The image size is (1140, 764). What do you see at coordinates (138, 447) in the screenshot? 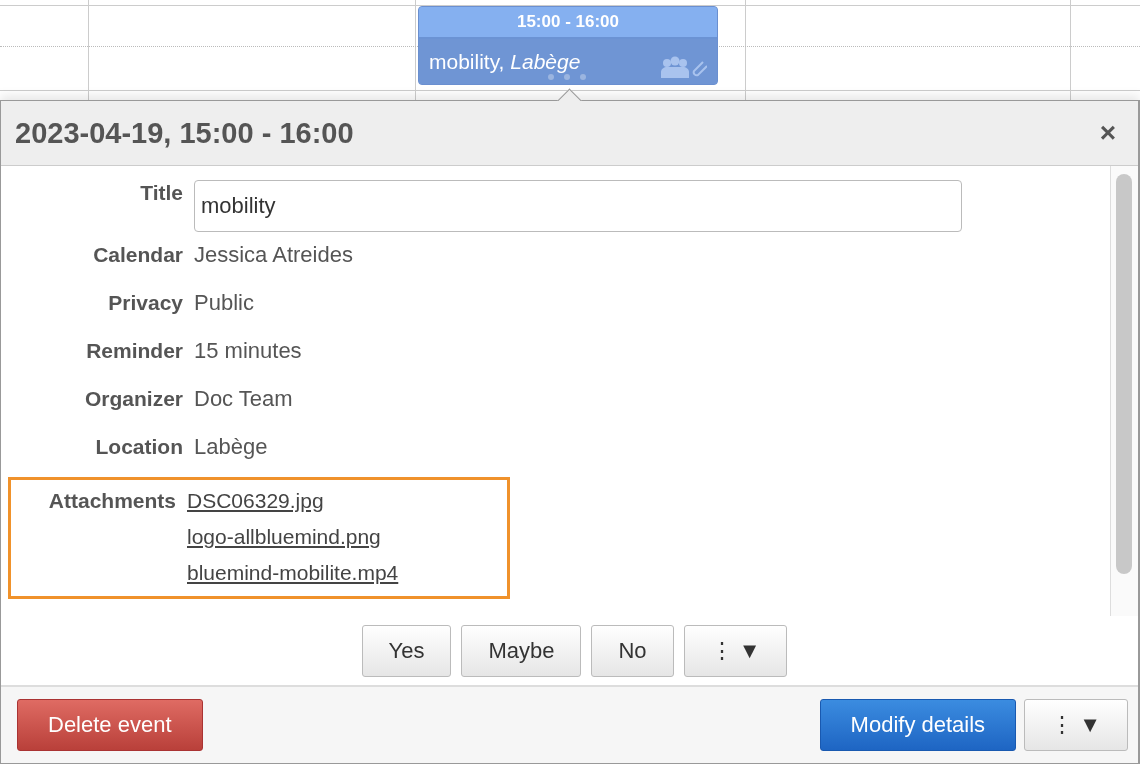
I see `field-label: Location` at bounding box center [138, 447].